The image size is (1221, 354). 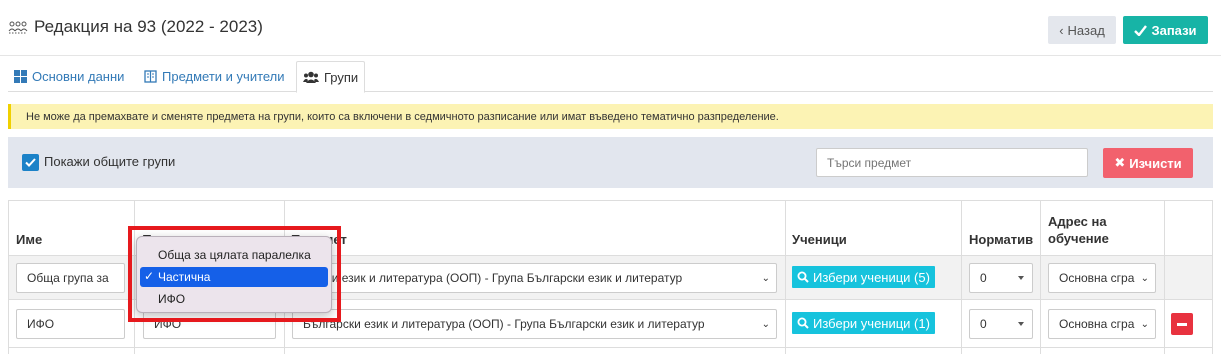 What do you see at coordinates (871, 323) in the screenshot?
I see `select-students-label: Избери ученици (1)` at bounding box center [871, 323].